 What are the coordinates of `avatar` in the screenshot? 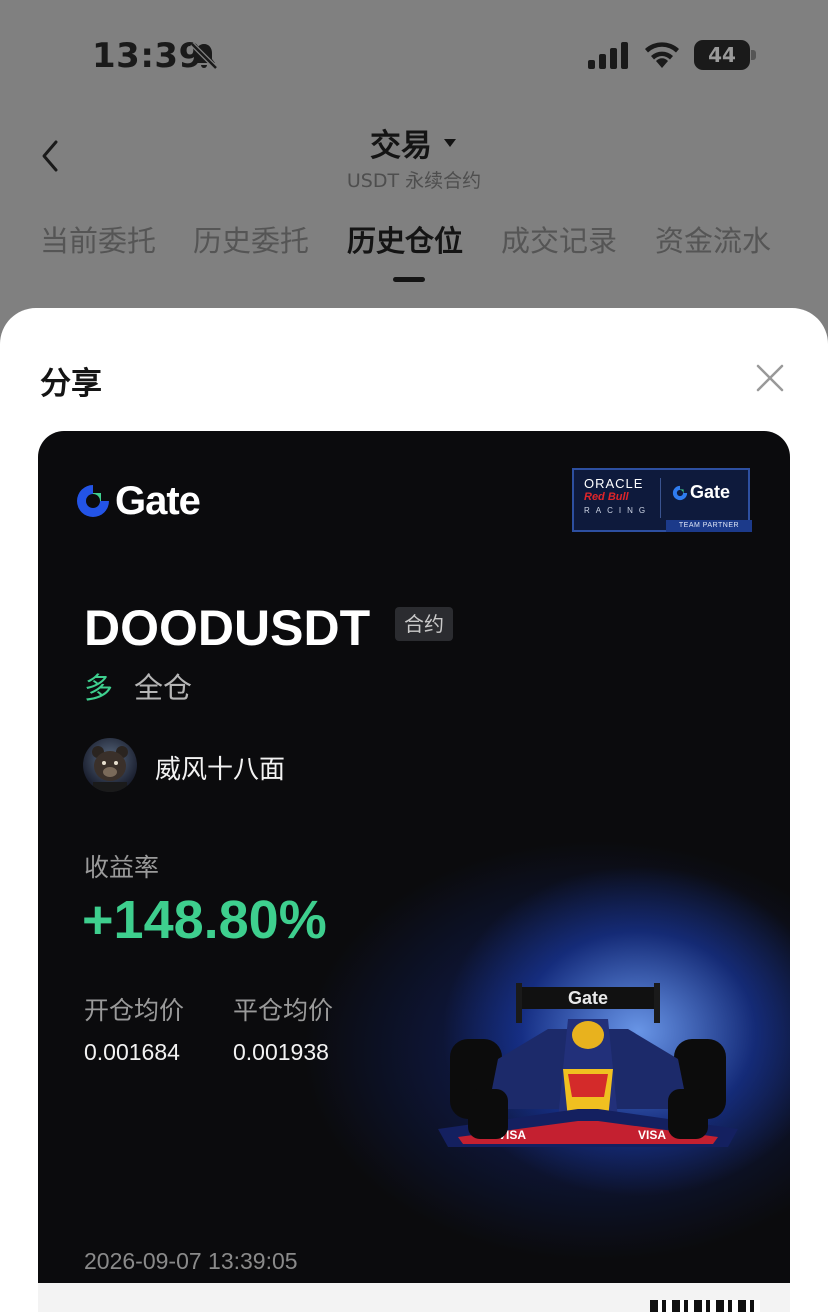 It's located at (110, 765).